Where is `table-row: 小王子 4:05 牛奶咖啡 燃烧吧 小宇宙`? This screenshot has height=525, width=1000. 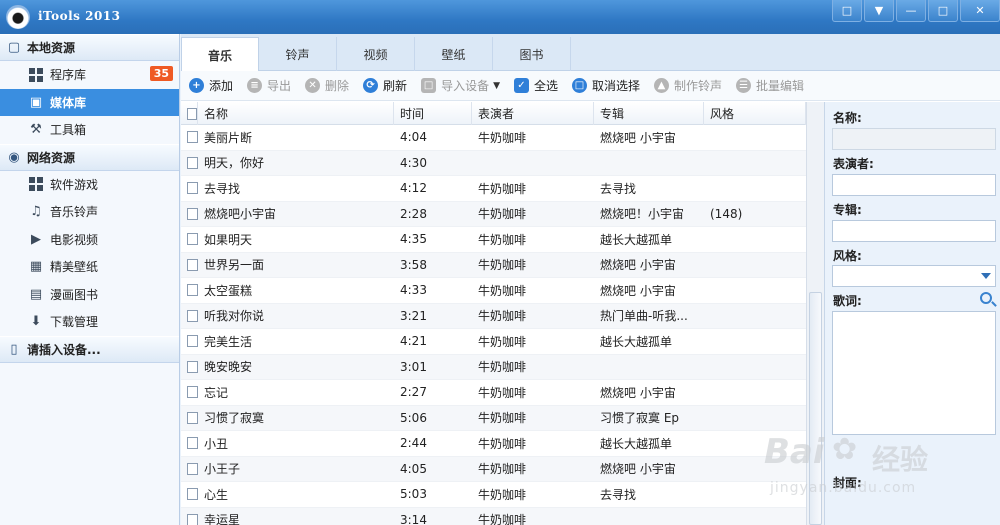 table-row: 小王子 4:05 牛奶咖啡 燃烧吧 小宇宙 is located at coordinates (493, 469).